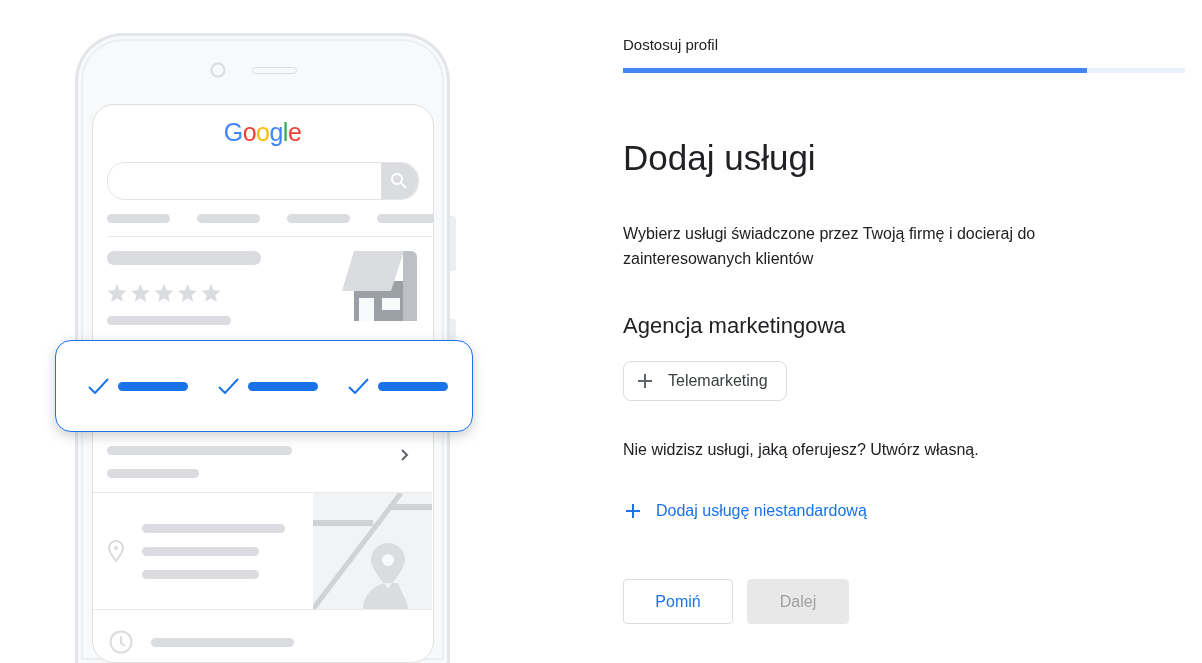  I want to click on category-heading: Agencja marketingowa, so click(734, 326).